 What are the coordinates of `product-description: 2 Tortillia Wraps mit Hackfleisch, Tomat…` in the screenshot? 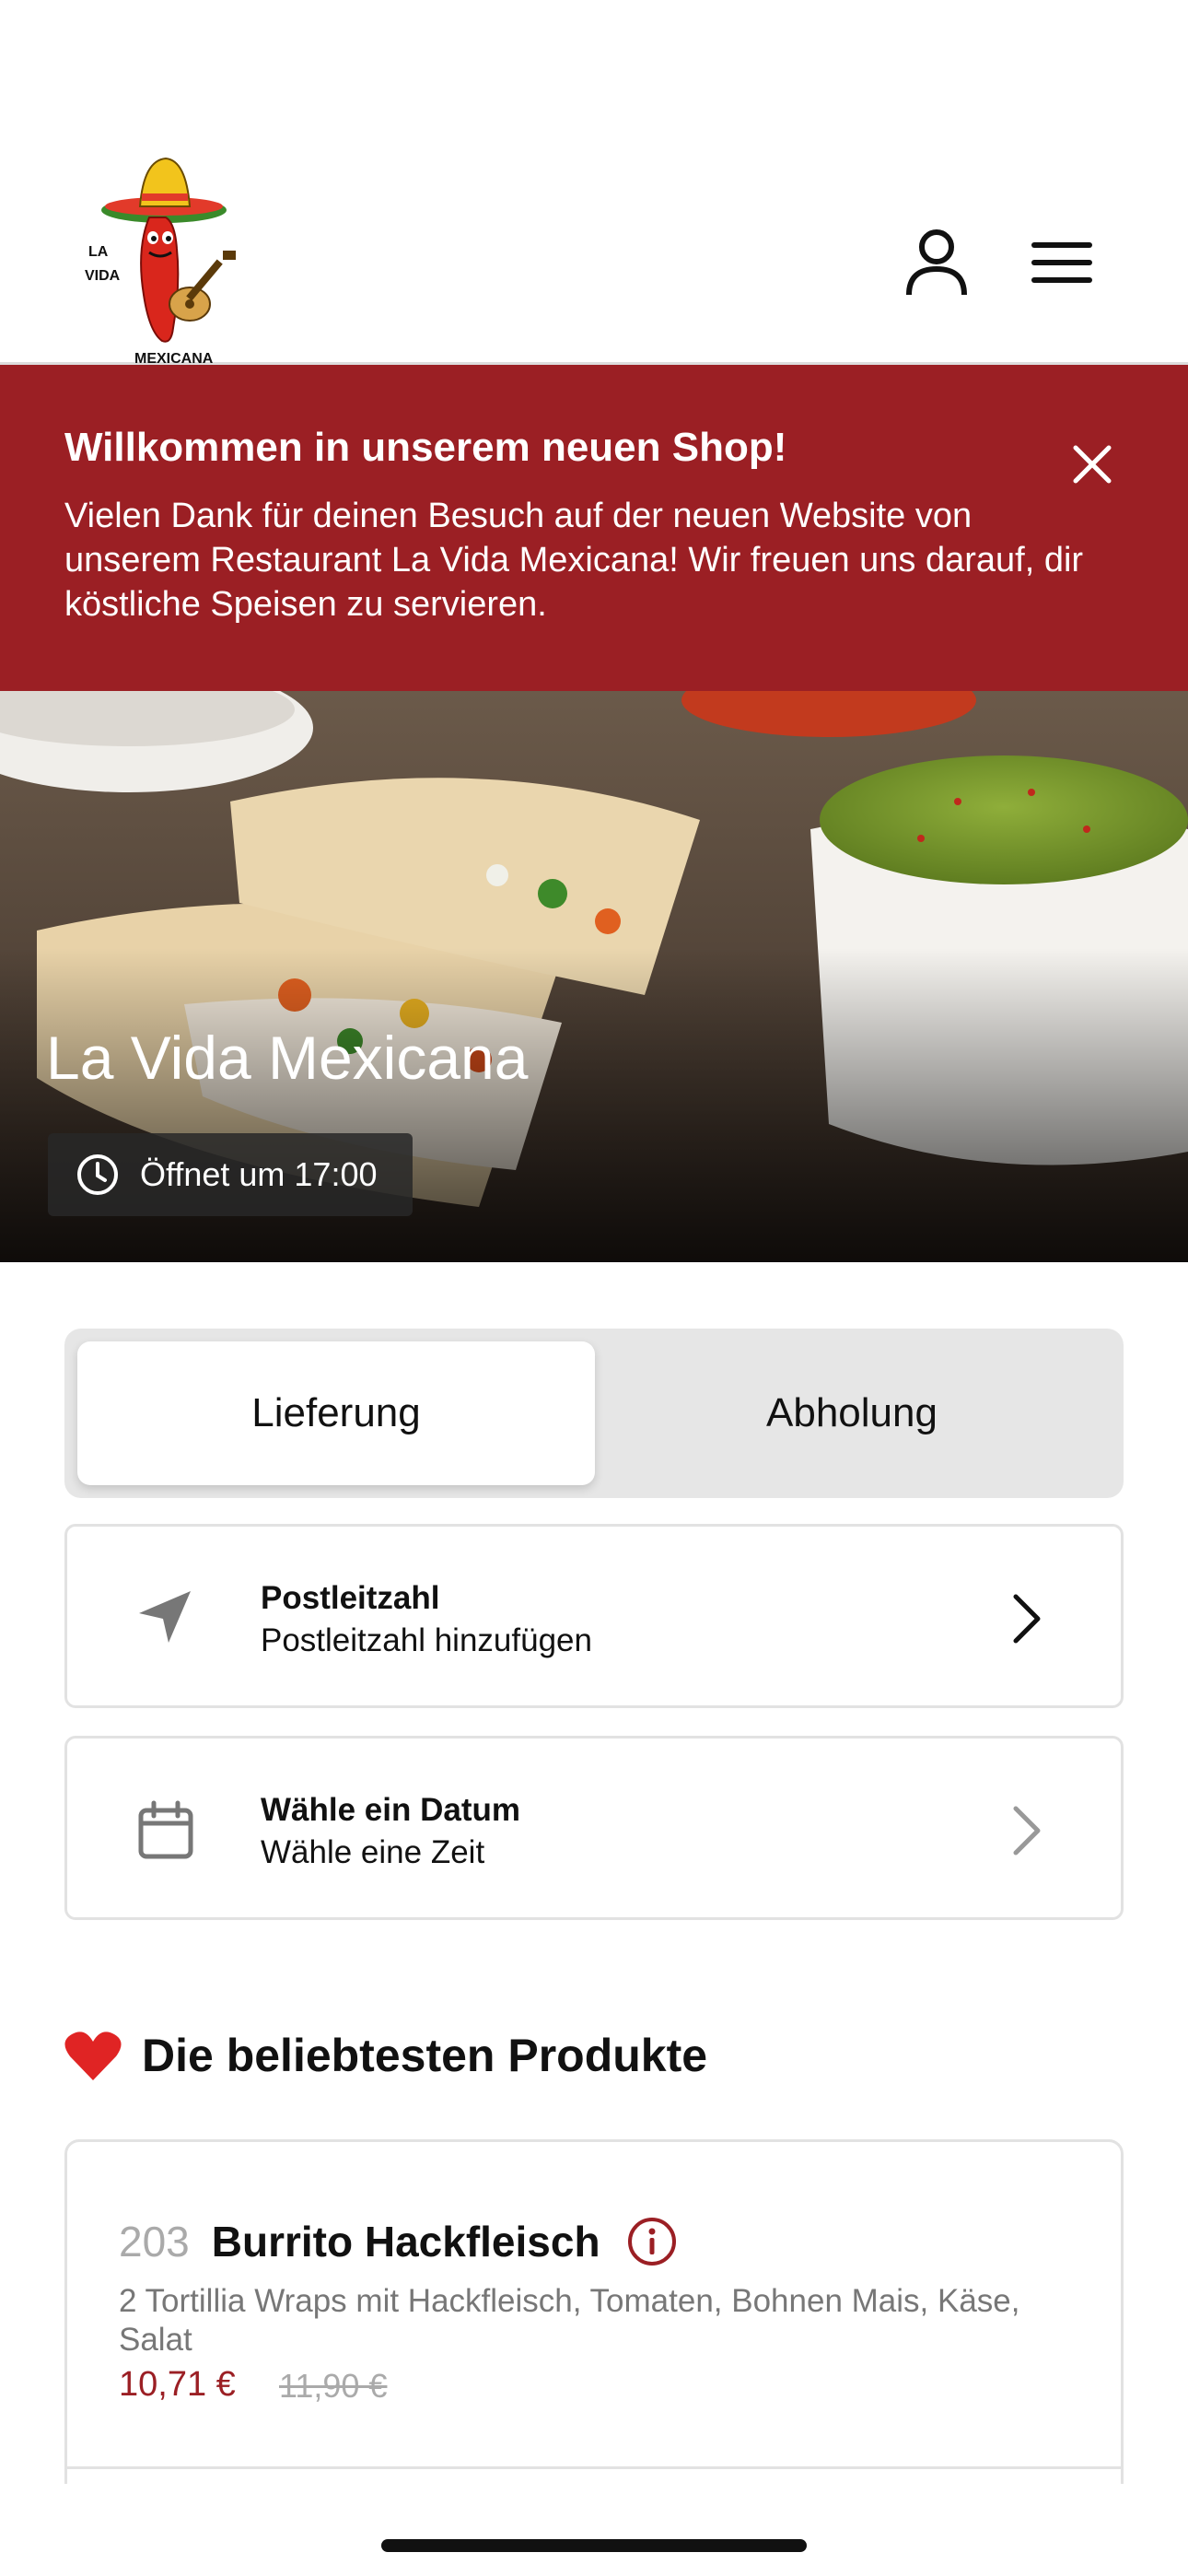 It's located at (569, 2320).